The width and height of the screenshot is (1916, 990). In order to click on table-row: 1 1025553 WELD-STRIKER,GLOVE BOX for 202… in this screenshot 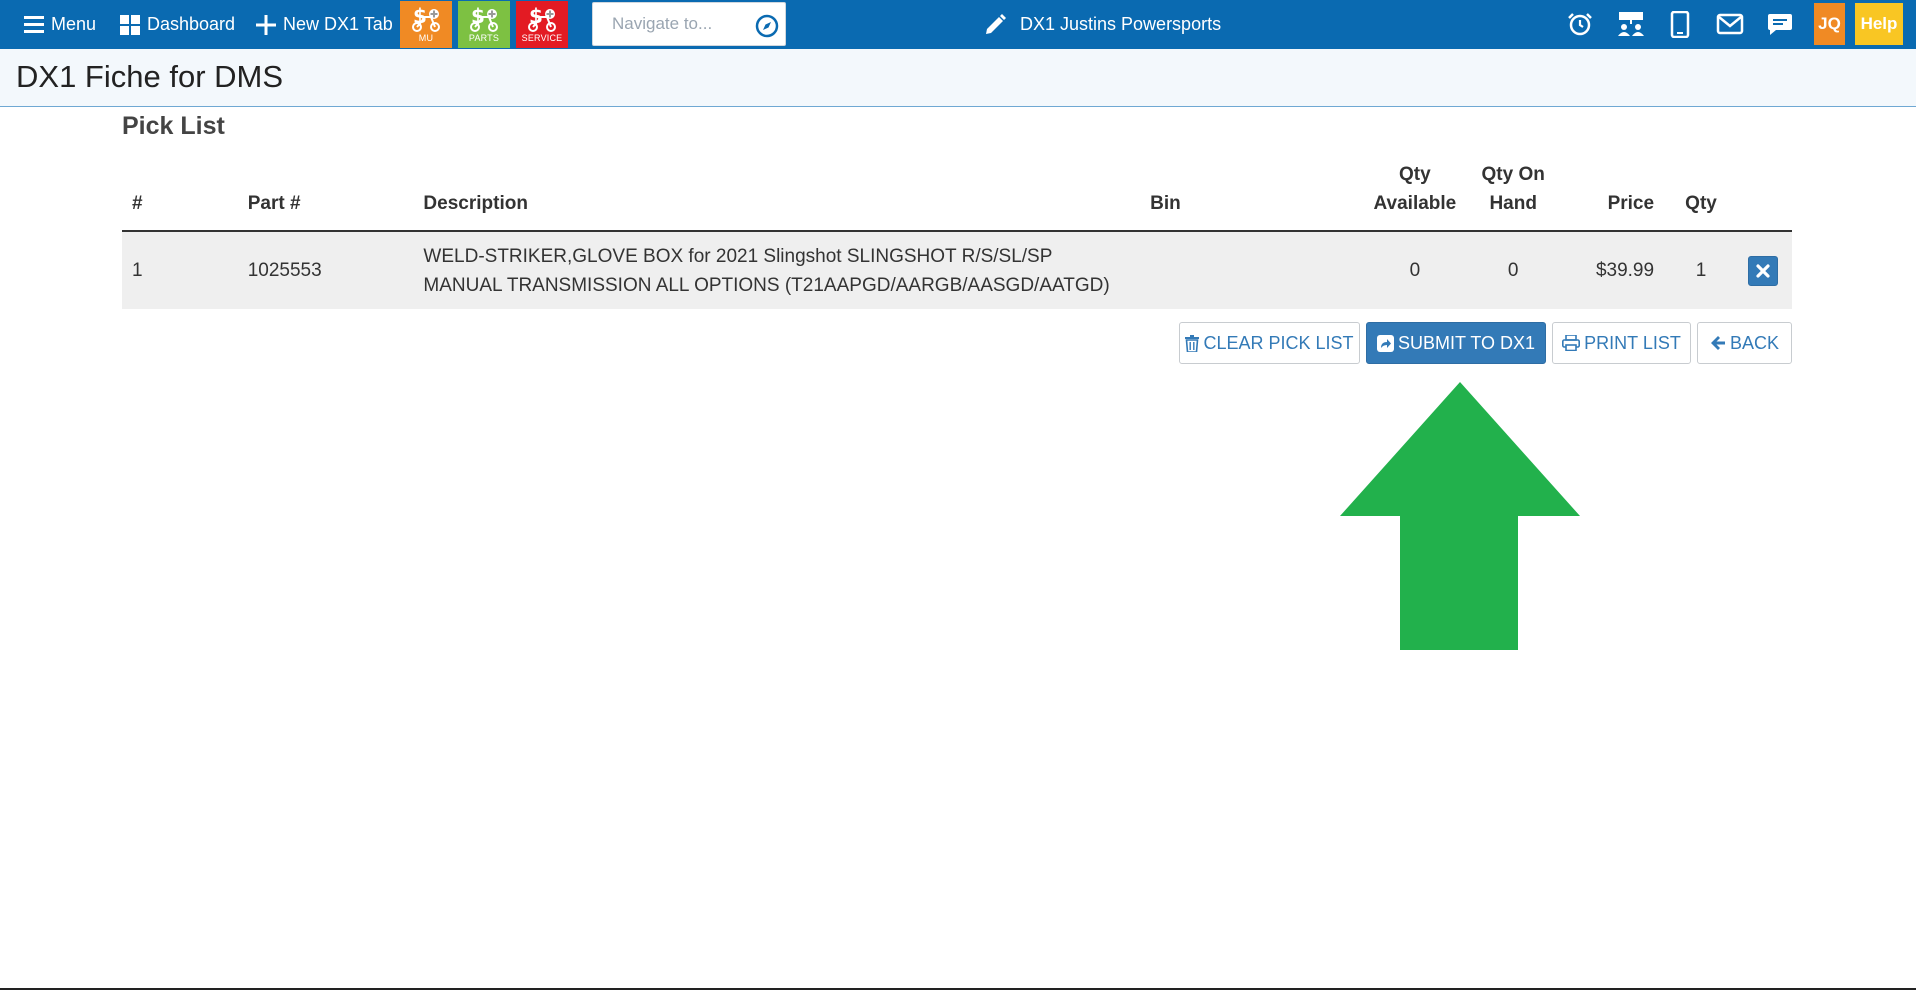, I will do `click(957, 270)`.